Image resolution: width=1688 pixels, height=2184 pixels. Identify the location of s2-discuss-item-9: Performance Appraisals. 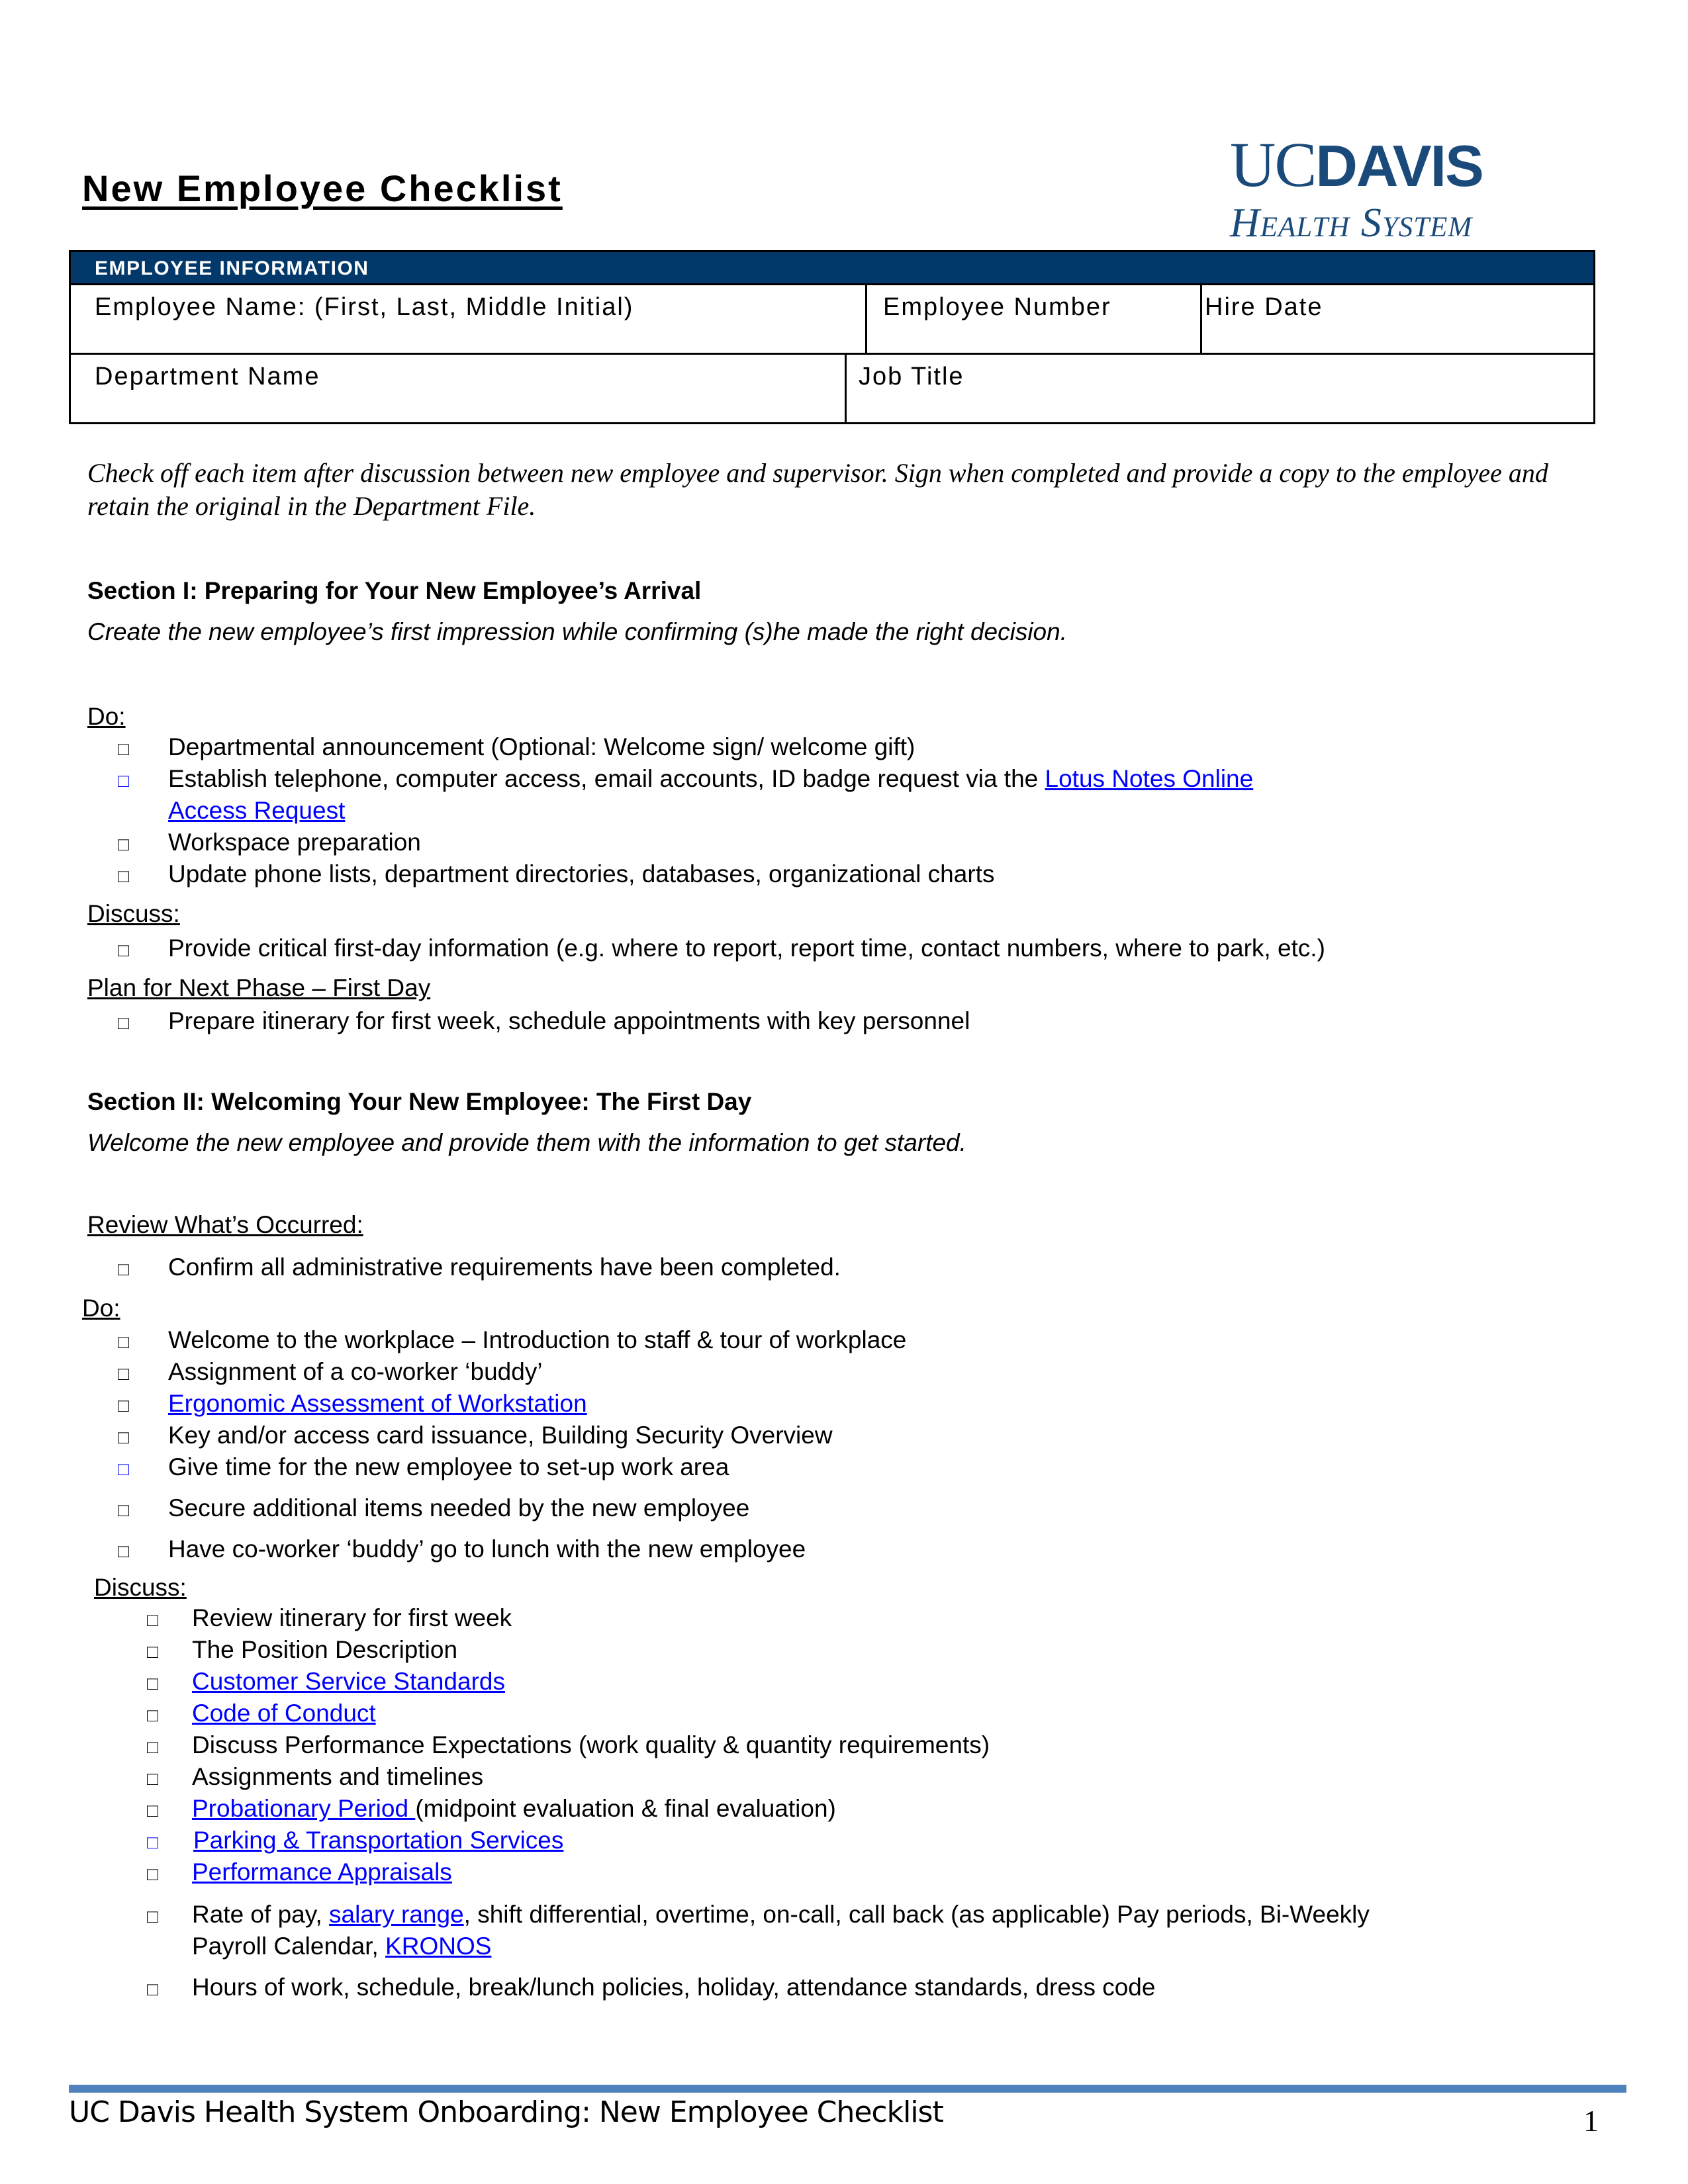
(322, 1872).